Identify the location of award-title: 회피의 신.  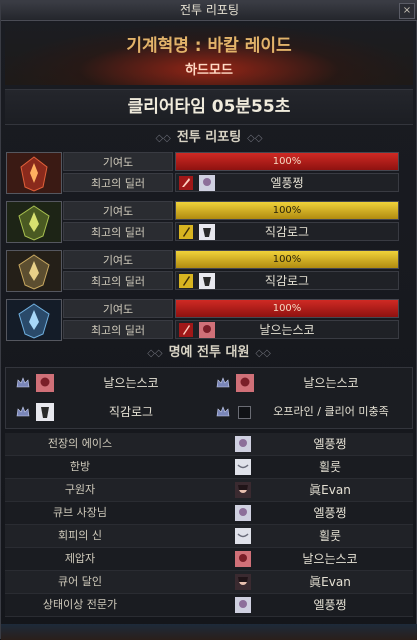
(80, 535).